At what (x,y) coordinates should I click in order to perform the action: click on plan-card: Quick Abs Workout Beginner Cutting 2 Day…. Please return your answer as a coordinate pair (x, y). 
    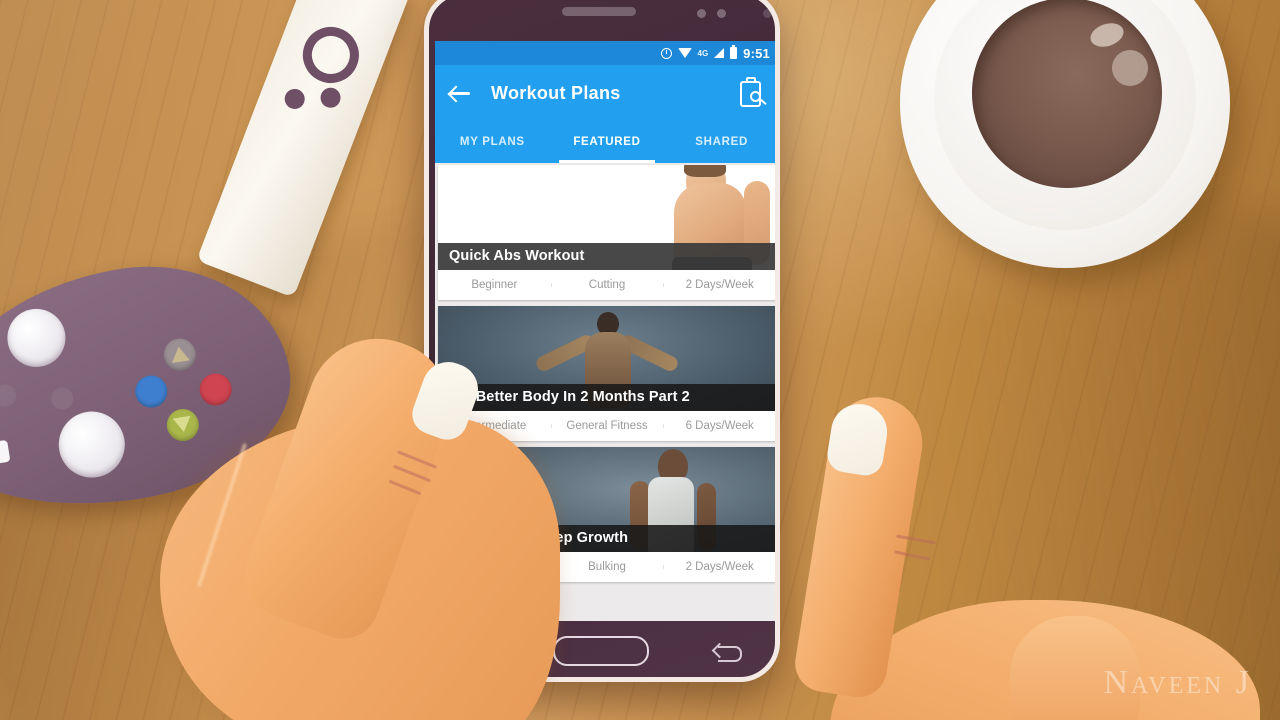
    Looking at the image, I should click on (606, 232).